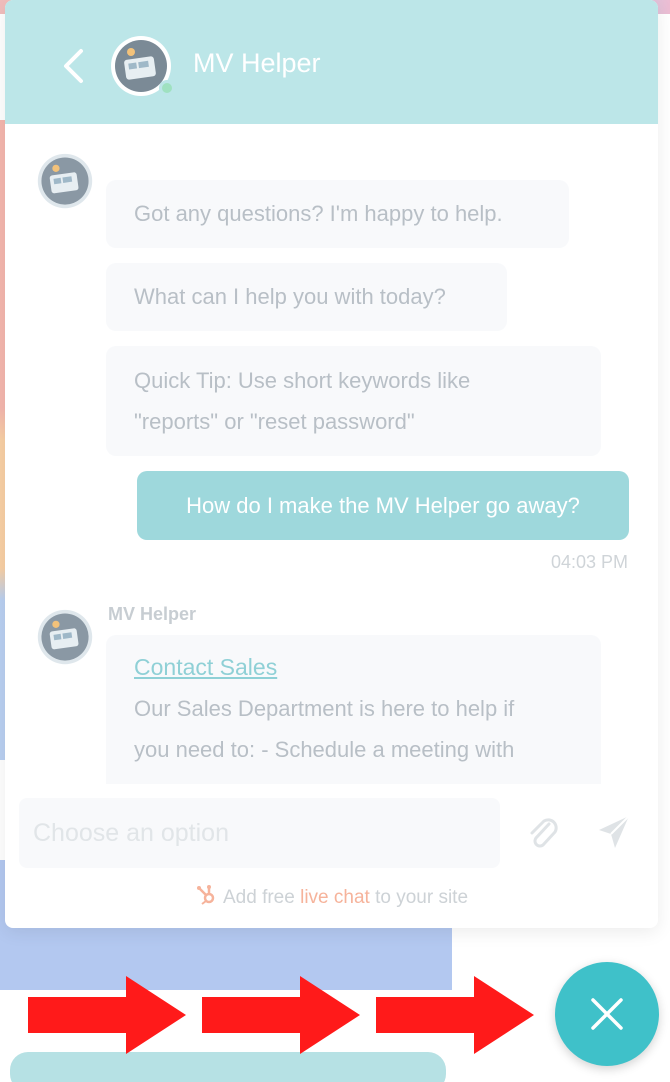 The height and width of the screenshot is (1082, 670). Describe the element at coordinates (290, 296) in the screenshot. I see `message-text: What can I help you with today?` at that location.